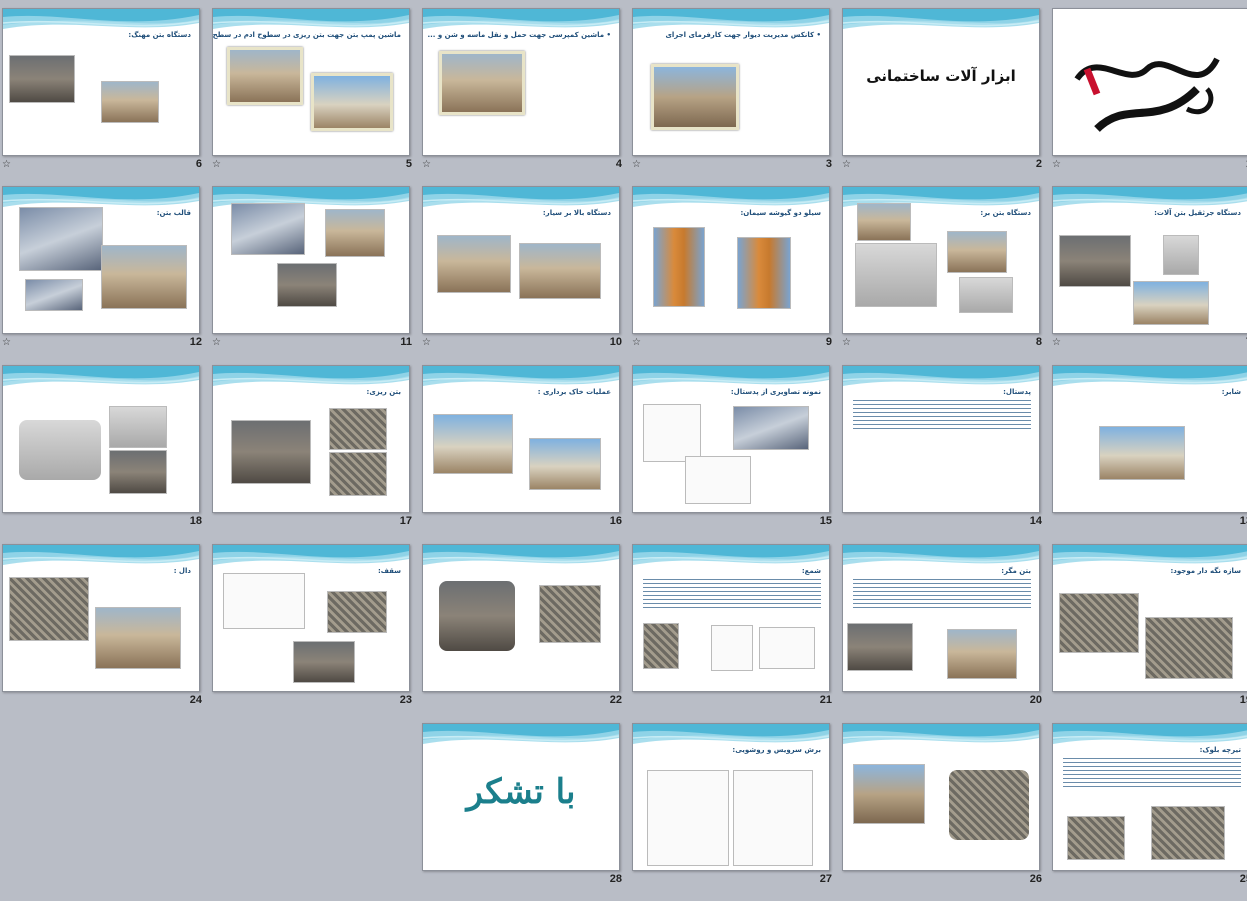  I want to click on slide-thumbnail-1: 1☆, so click(1149, 97).